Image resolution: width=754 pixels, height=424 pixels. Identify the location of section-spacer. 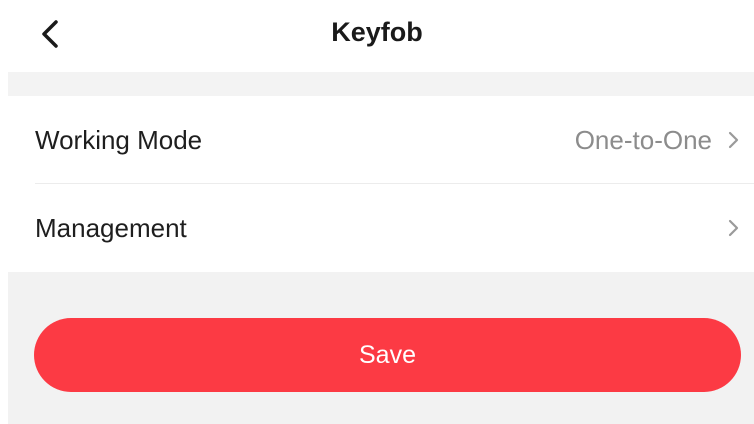
(381, 84).